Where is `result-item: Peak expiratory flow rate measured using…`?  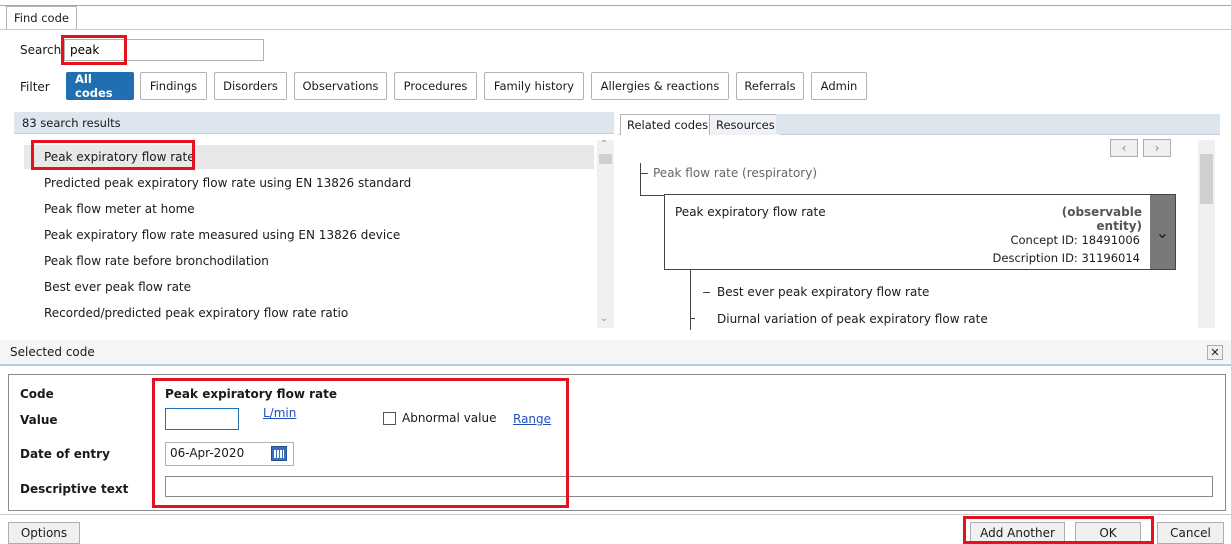 result-item: Peak expiratory flow rate measured using… is located at coordinates (309, 235).